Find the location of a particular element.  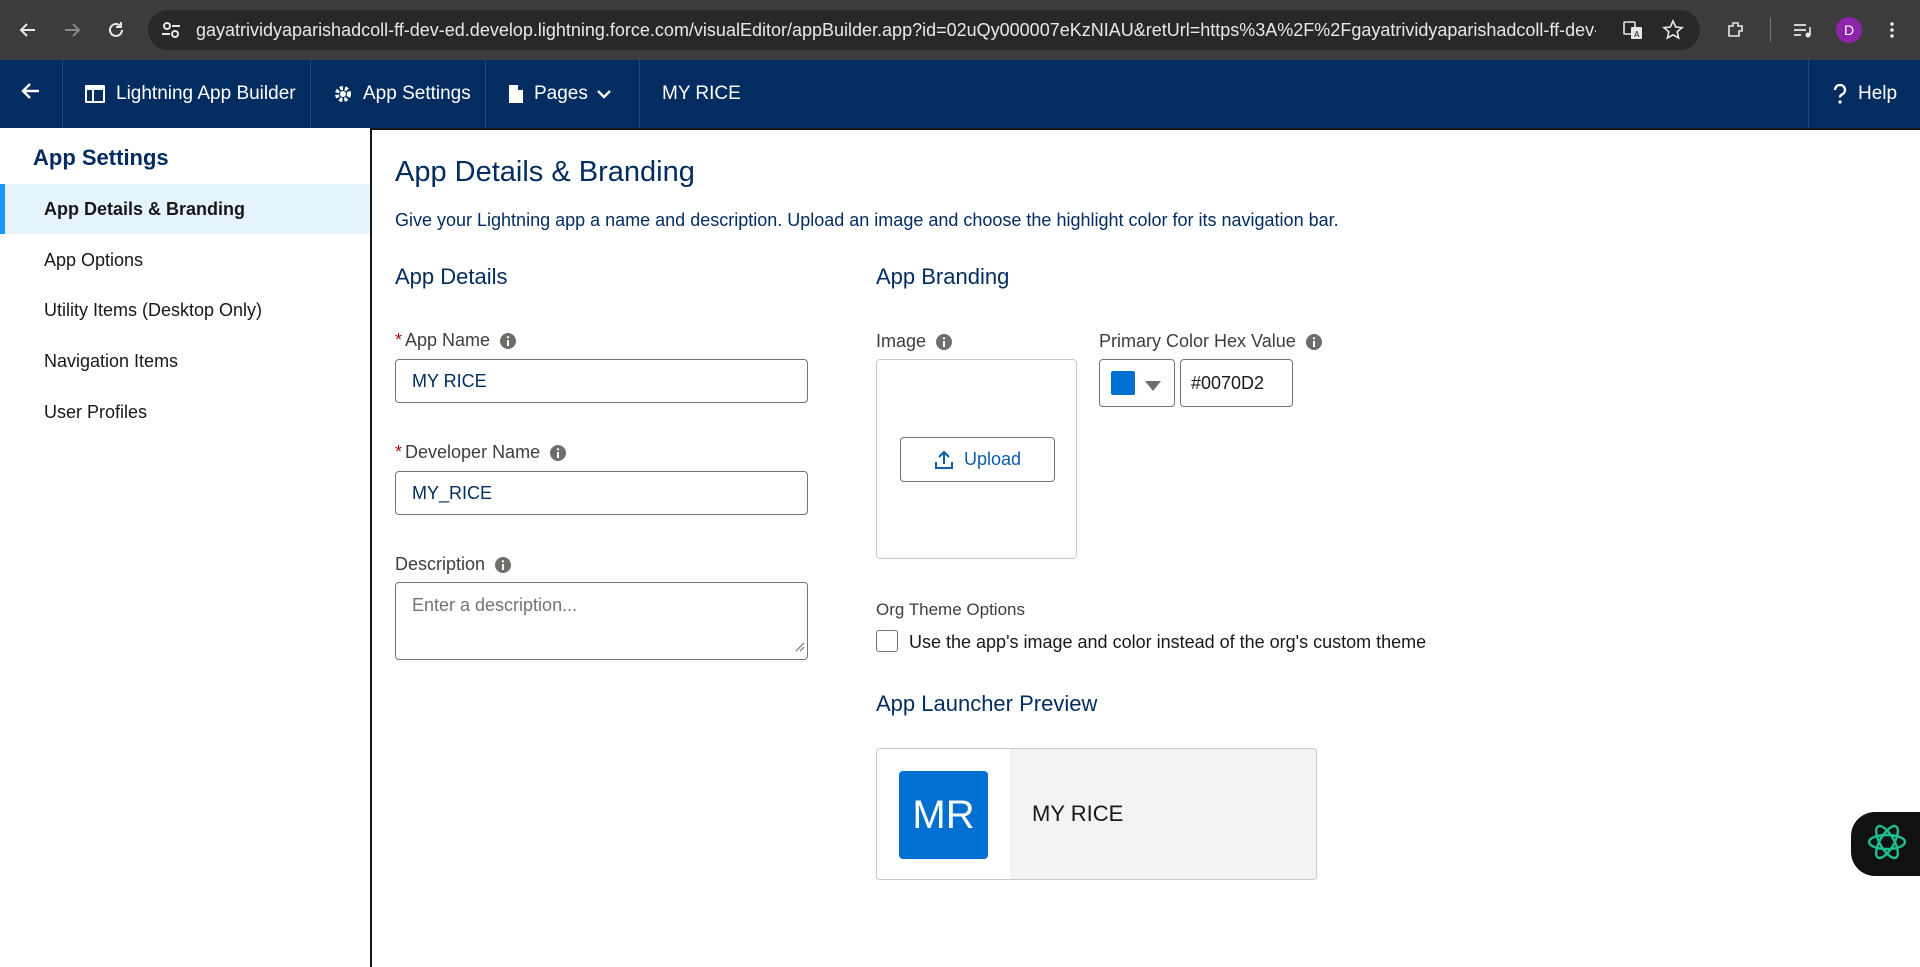

profile-avatar: D is located at coordinates (1849, 30).